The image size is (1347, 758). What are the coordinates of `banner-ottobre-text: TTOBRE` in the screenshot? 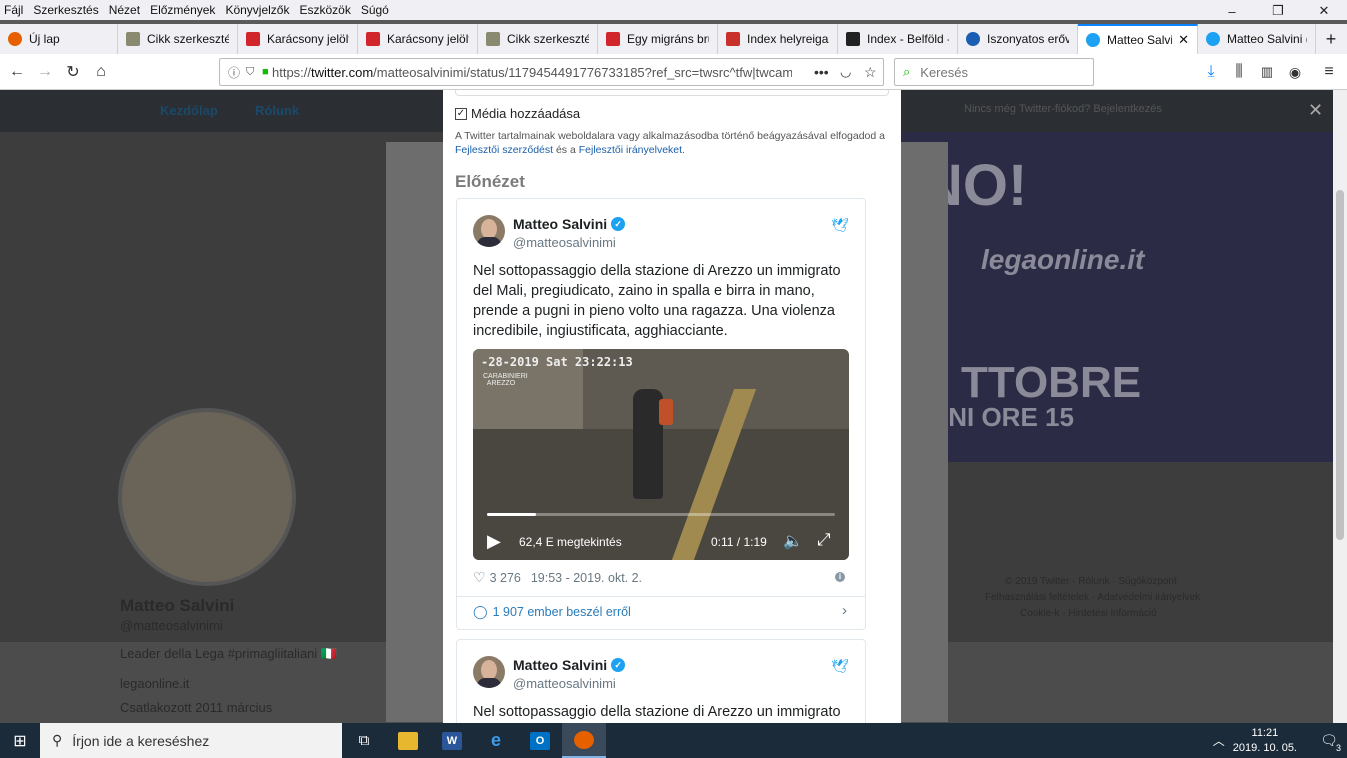 It's located at (1051, 382).